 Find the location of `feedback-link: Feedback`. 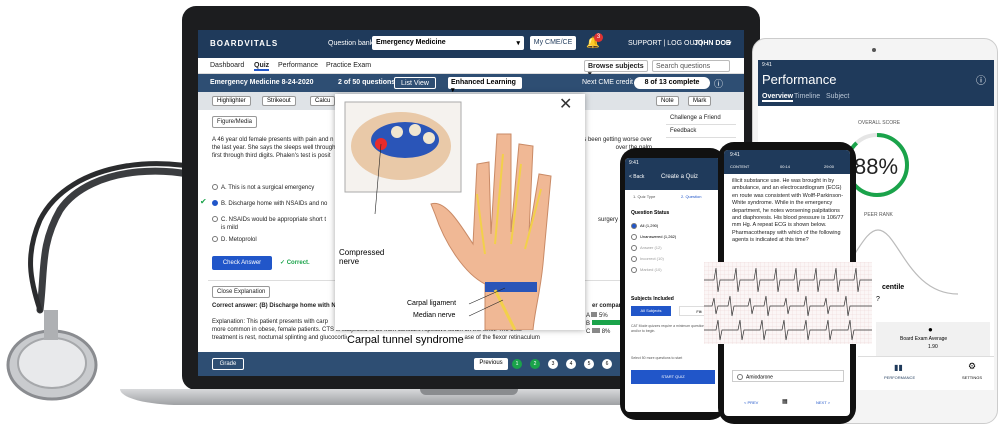

feedback-link: Feedback is located at coordinates (701, 131).